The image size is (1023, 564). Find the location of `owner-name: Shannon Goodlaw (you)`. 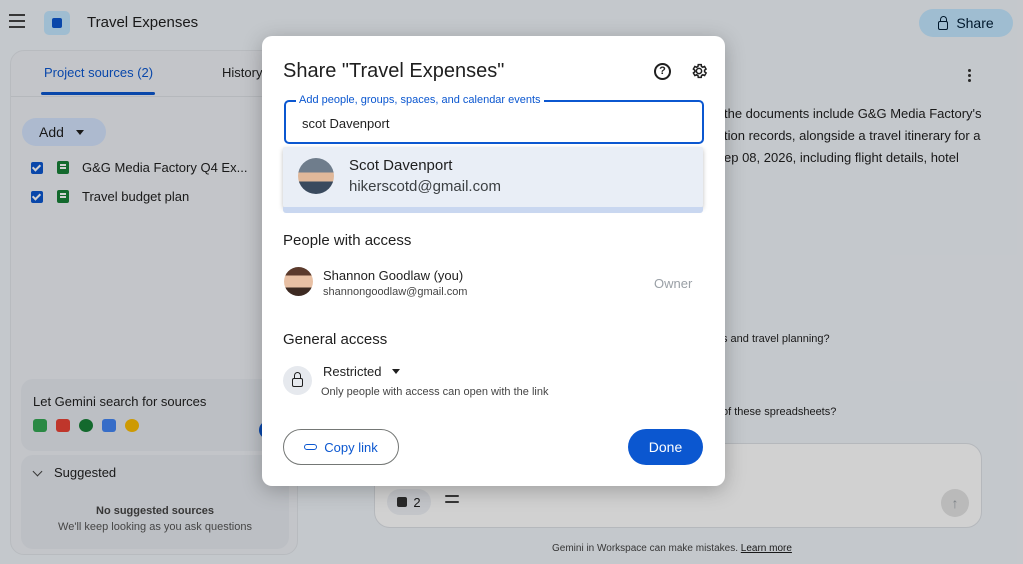

owner-name: Shannon Goodlaw (you) is located at coordinates (393, 275).